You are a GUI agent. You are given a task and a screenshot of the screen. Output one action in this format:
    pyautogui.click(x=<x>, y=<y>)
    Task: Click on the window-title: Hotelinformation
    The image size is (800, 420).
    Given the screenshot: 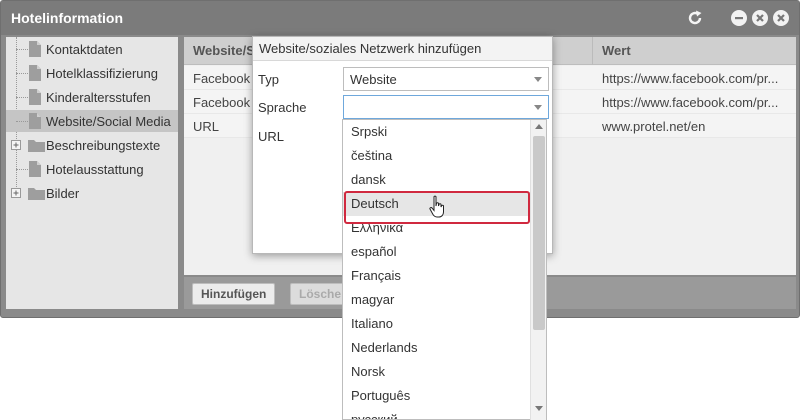 What is the action you would take?
    pyautogui.click(x=67, y=18)
    